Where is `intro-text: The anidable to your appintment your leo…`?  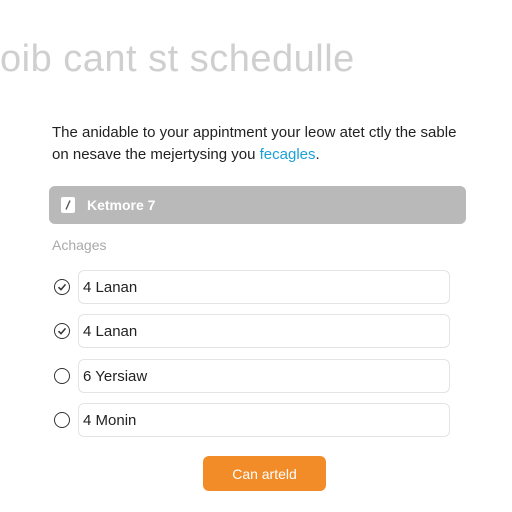 intro-text: The anidable to your appintment your leo… is located at coordinates (254, 143).